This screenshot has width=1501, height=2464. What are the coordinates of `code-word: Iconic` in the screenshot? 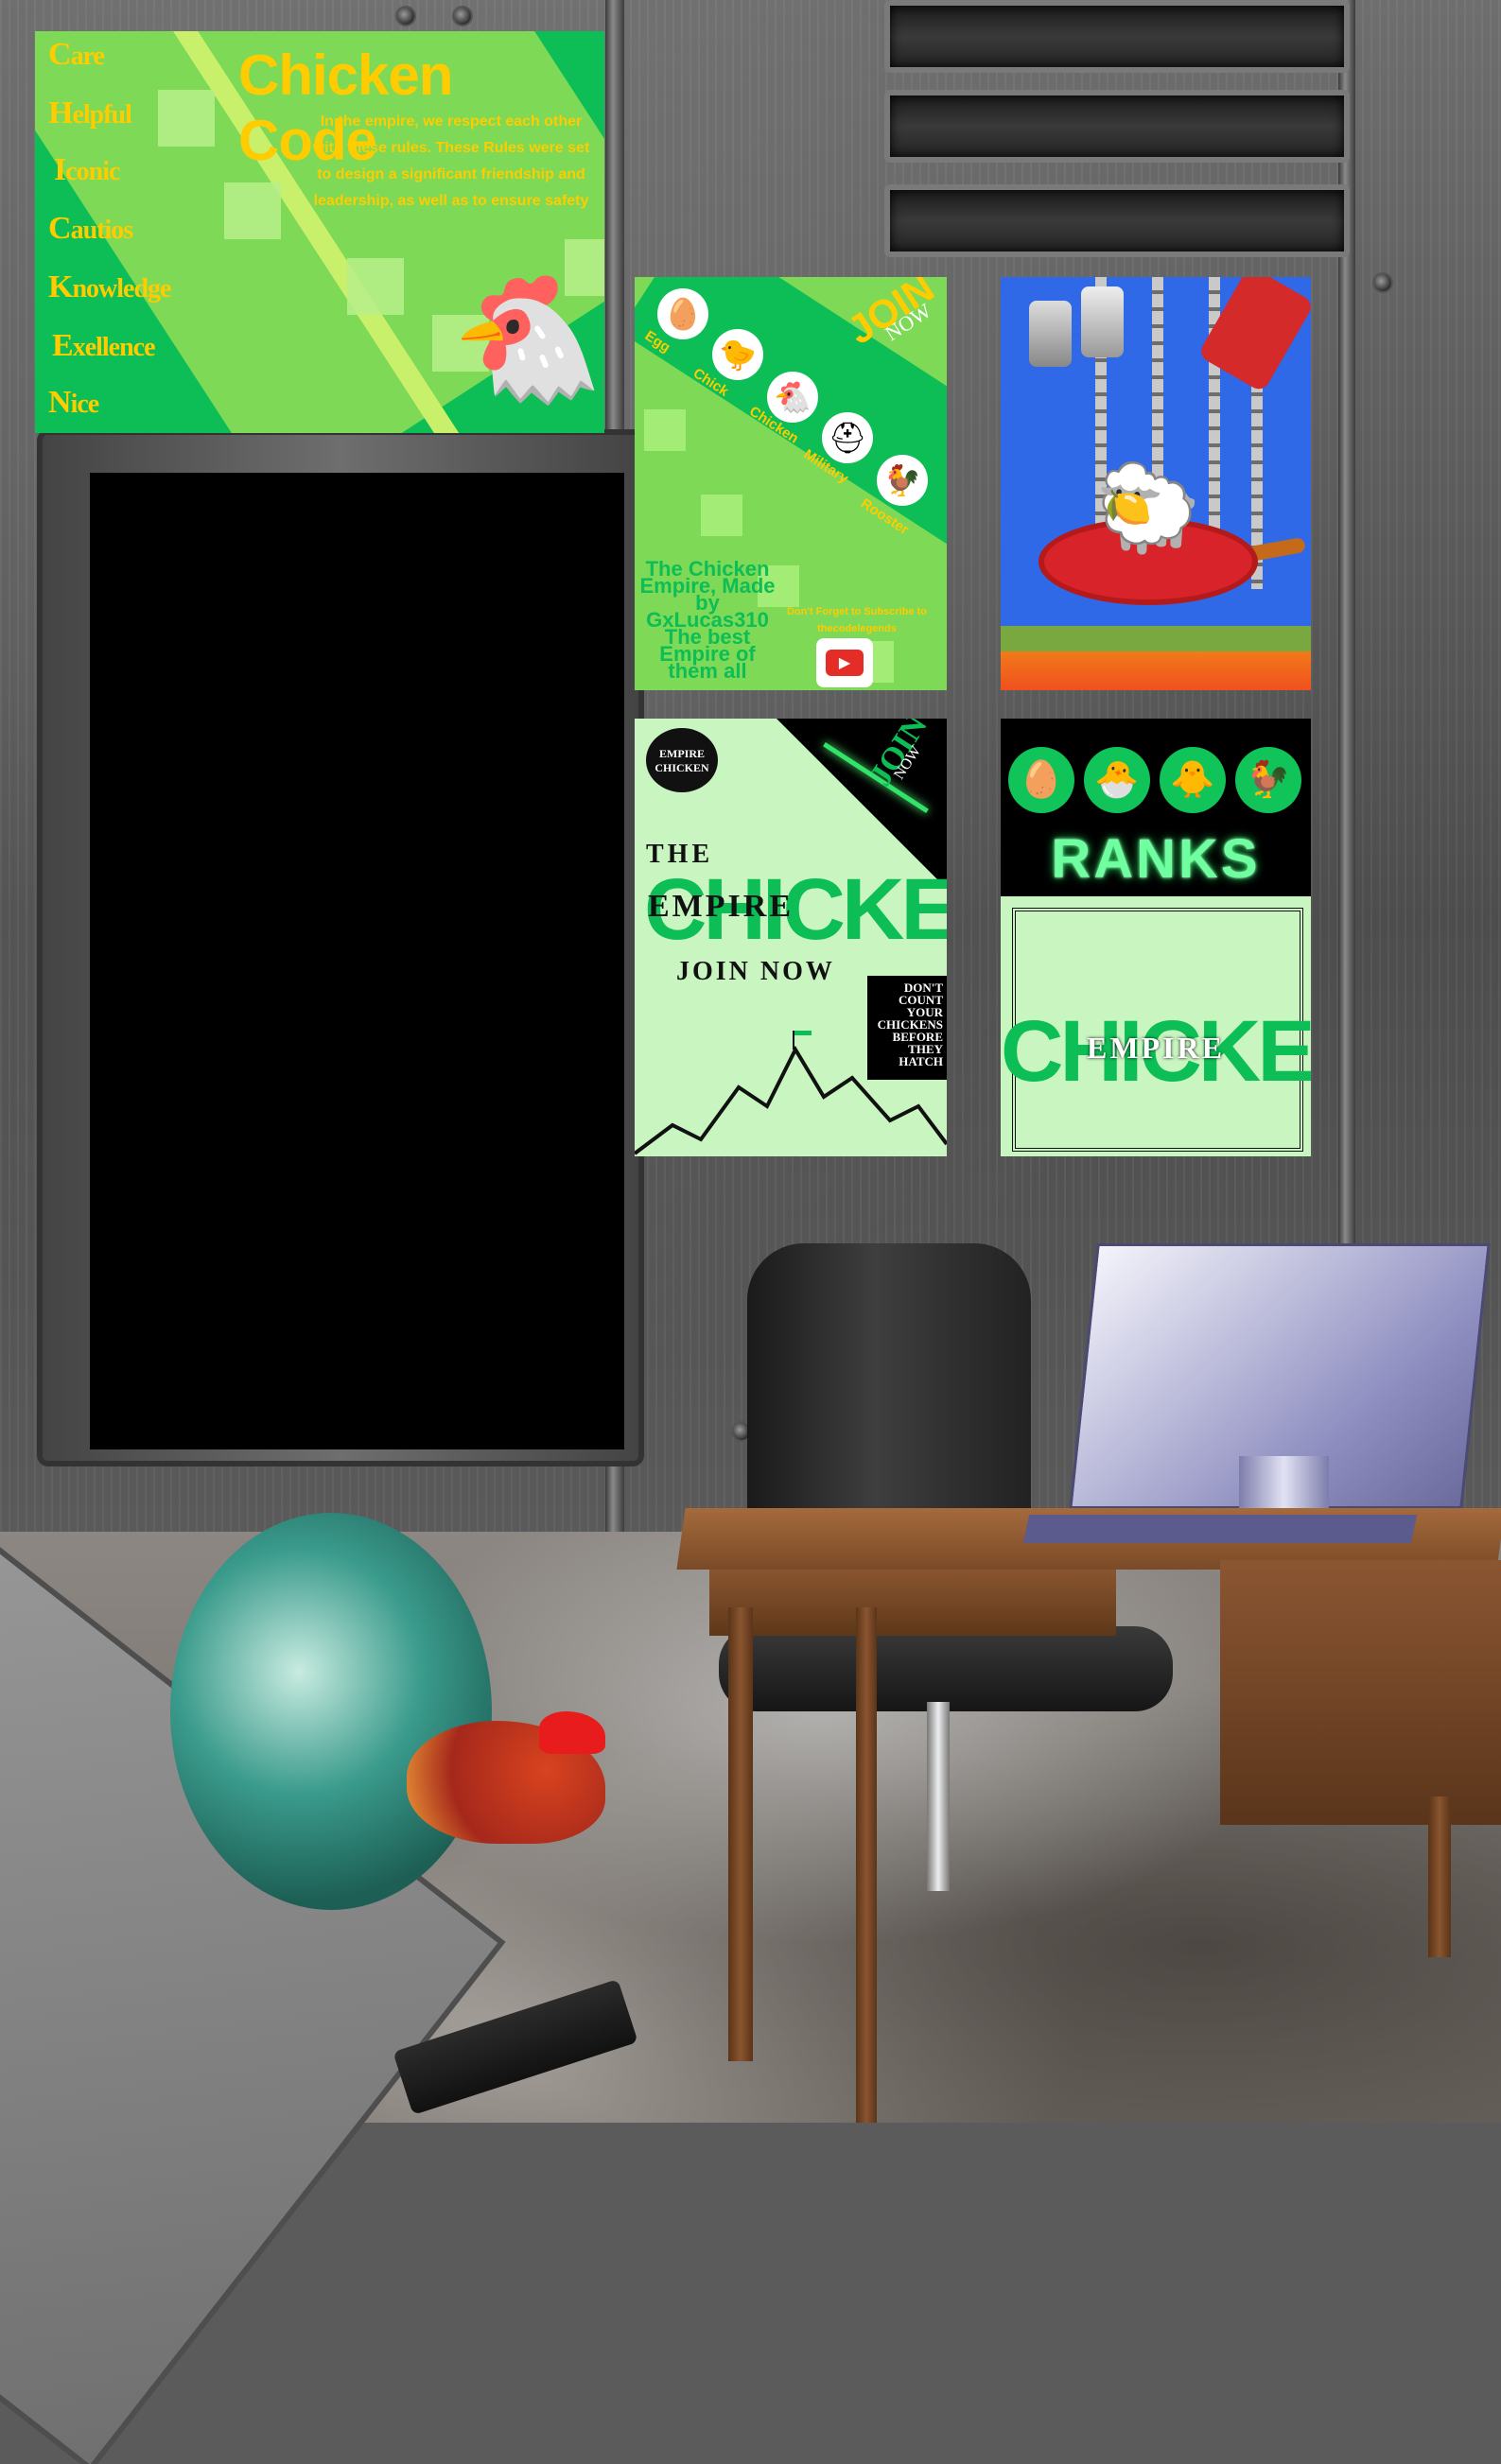 It's located at (87, 169).